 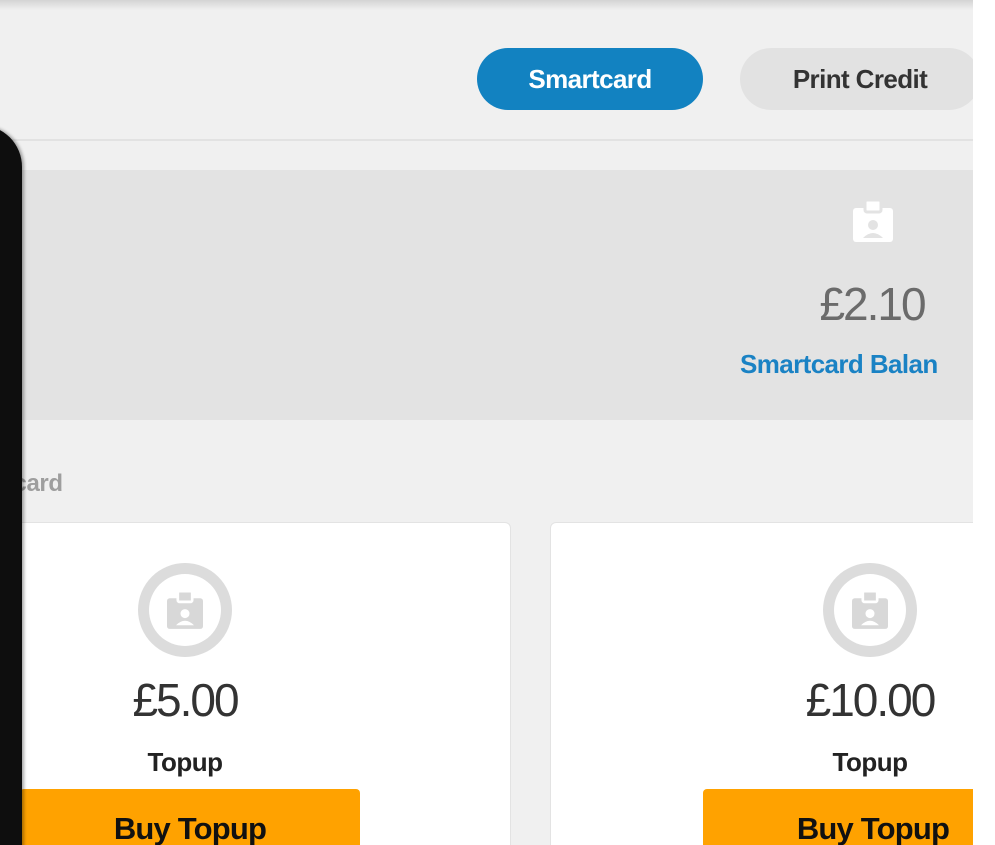 I want to click on phone-mockup, so click(x=11, y=485).